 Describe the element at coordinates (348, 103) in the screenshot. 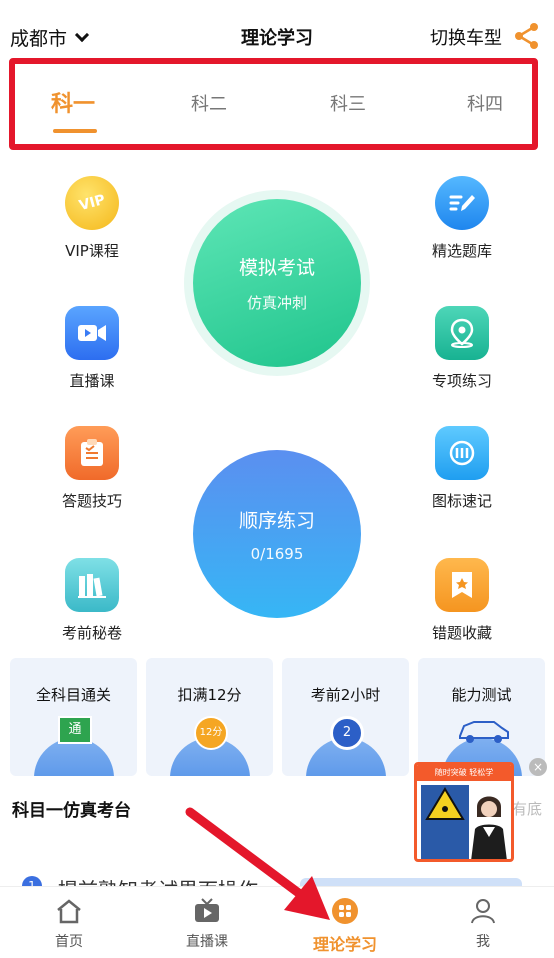

I see `tab-subject-3: 科三` at that location.